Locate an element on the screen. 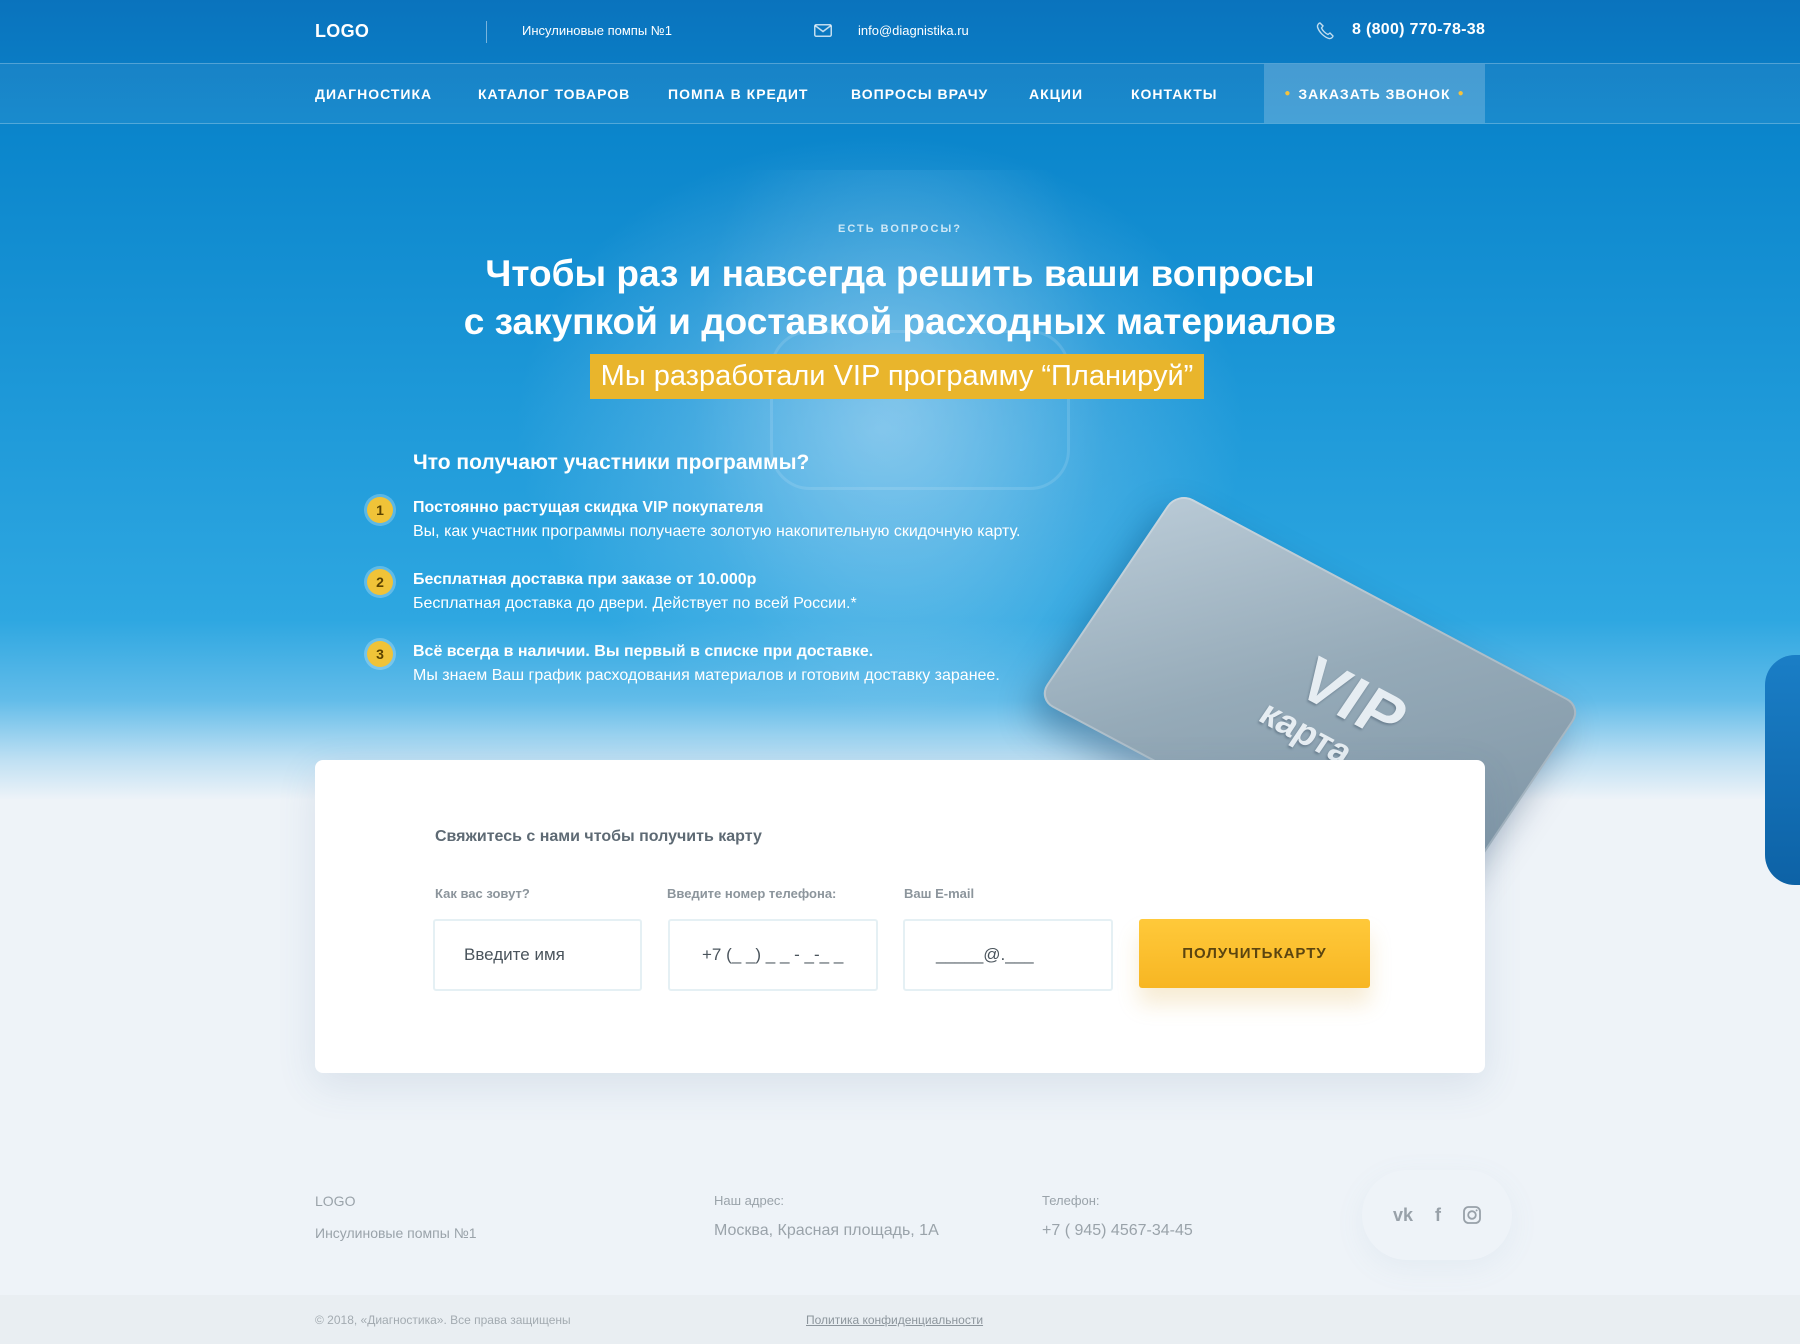  email-input: _____@.___ is located at coordinates (1008, 955).